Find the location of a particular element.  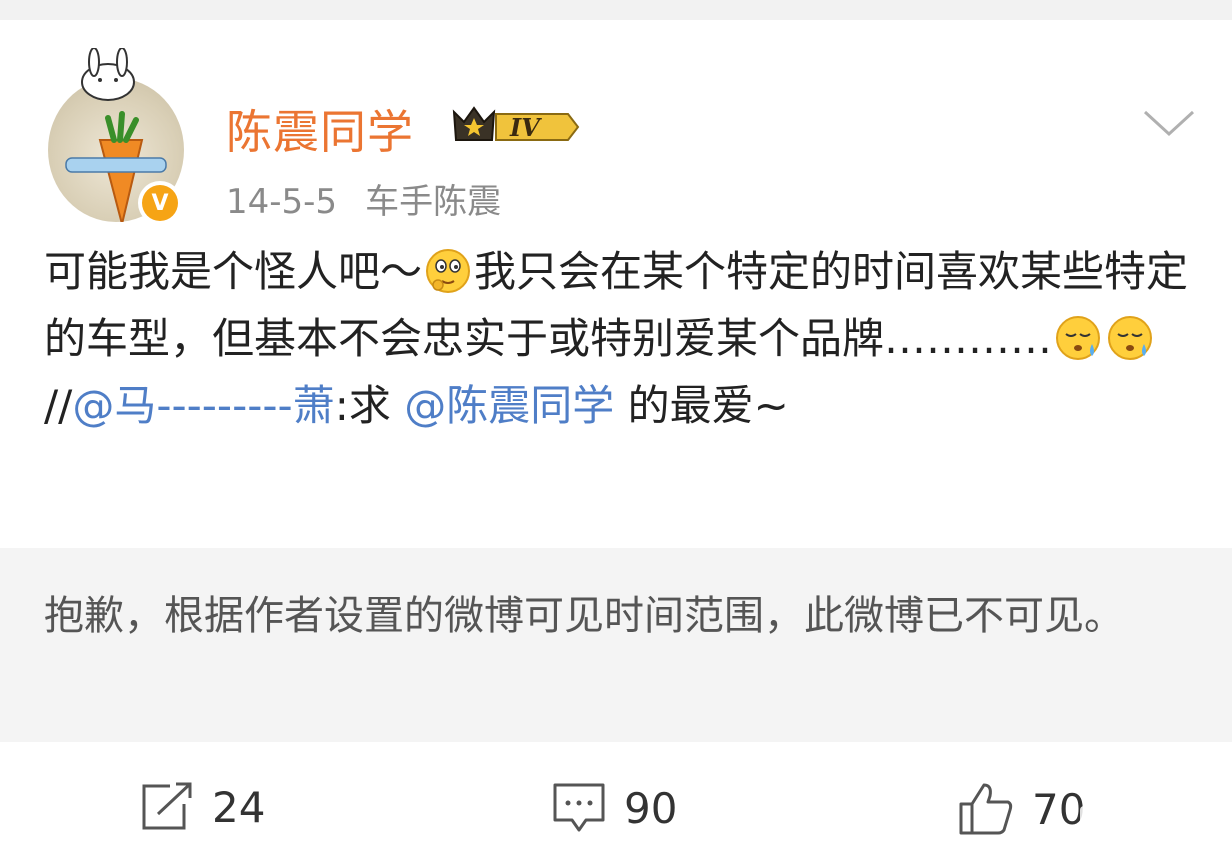

post-meta: 14-5-5 车手陈震 is located at coordinates (363, 198).